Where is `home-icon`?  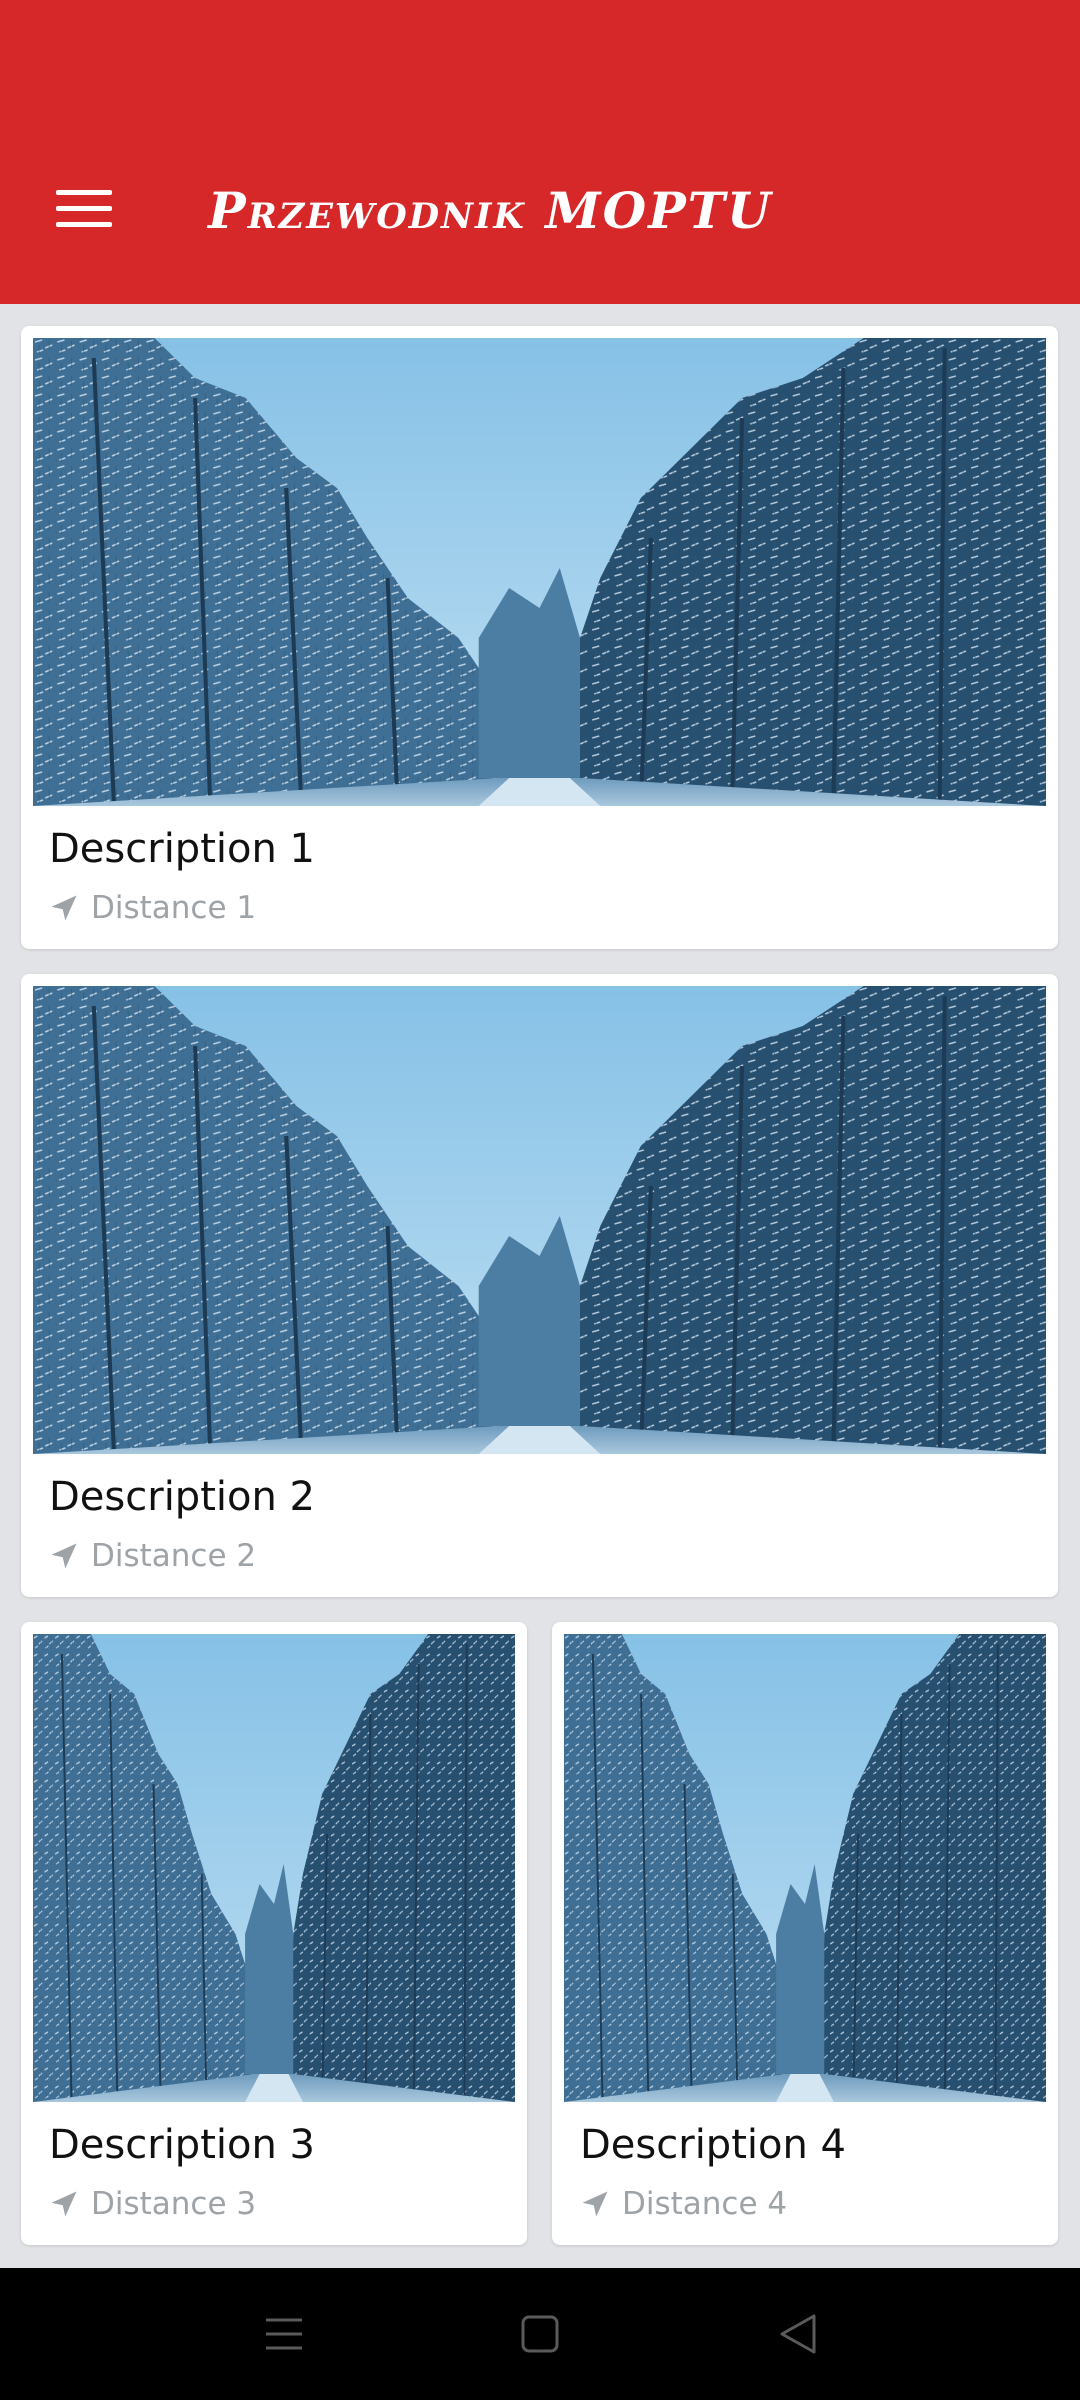
home-icon is located at coordinates (540, 2334).